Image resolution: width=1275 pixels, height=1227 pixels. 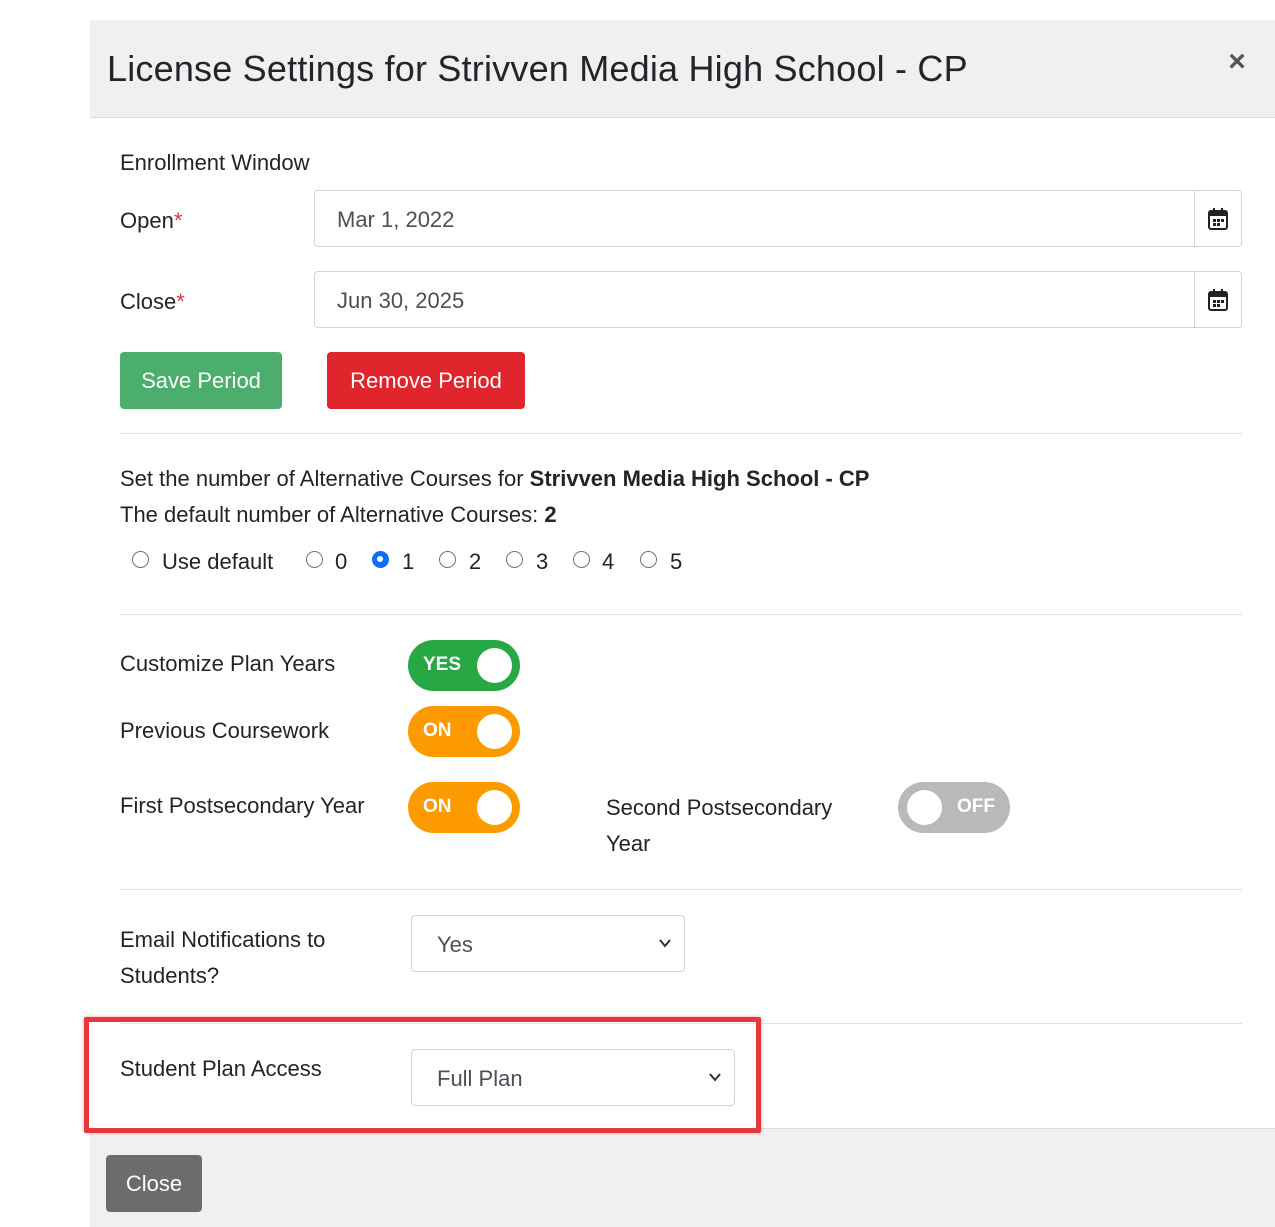 I want to click on toggle-state: OFF, so click(x=976, y=806).